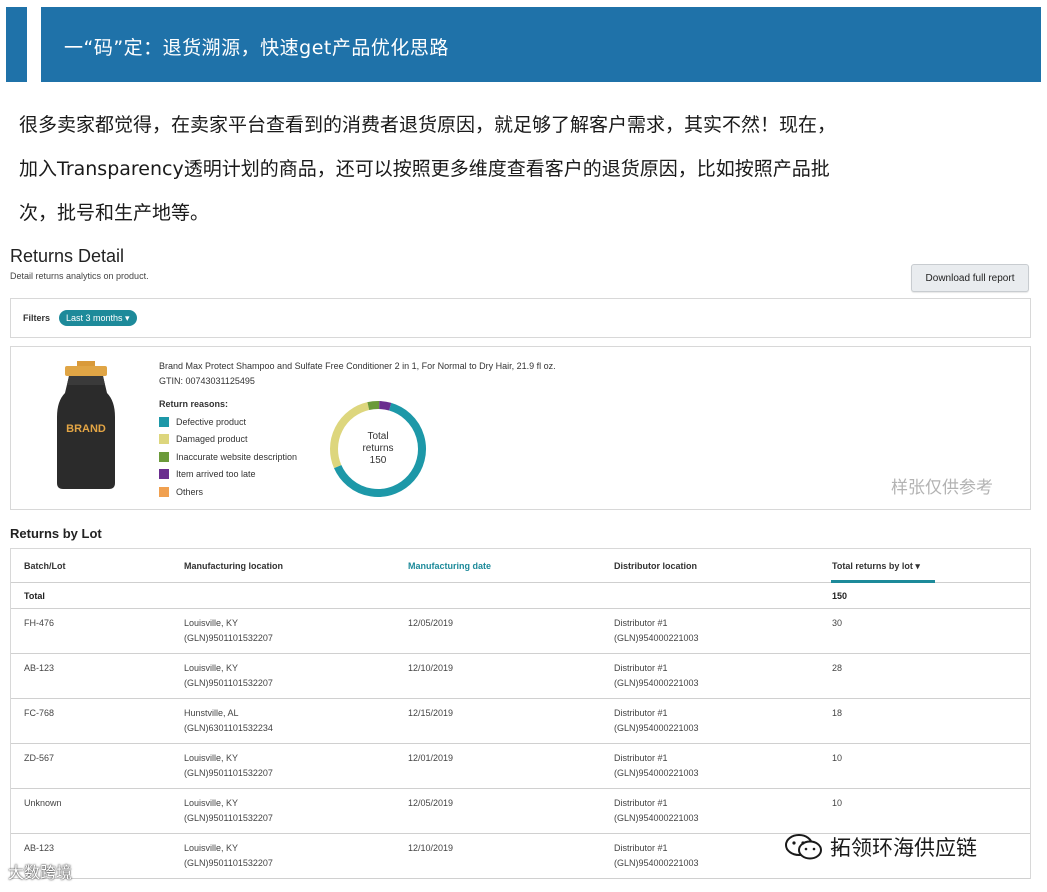 The width and height of the screenshot is (1047, 892). I want to click on cell-total-returns: 18, so click(837, 713).